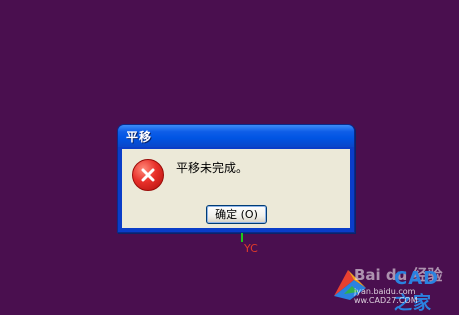 This screenshot has height=315, width=459. What do you see at coordinates (236, 136) in the screenshot?
I see `dialog-titlebar: 平移` at bounding box center [236, 136].